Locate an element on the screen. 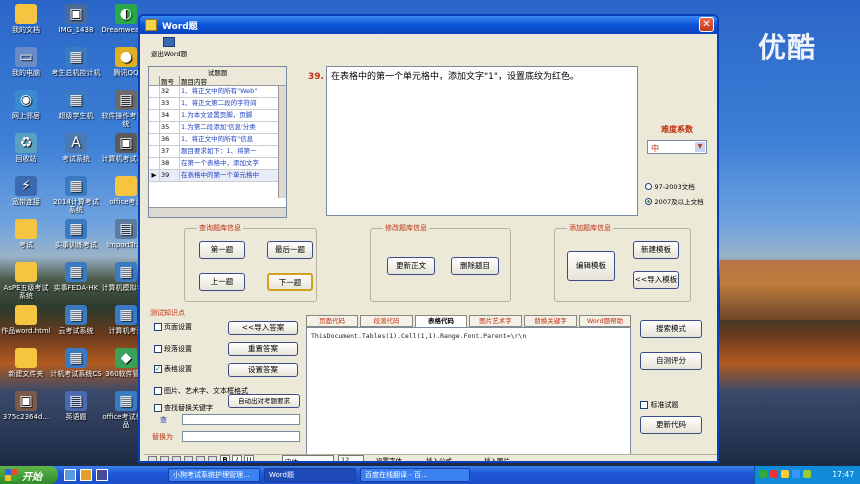 This screenshot has height=484, width=860. desktop-icon: A 考试系统 is located at coordinates (76, 148).